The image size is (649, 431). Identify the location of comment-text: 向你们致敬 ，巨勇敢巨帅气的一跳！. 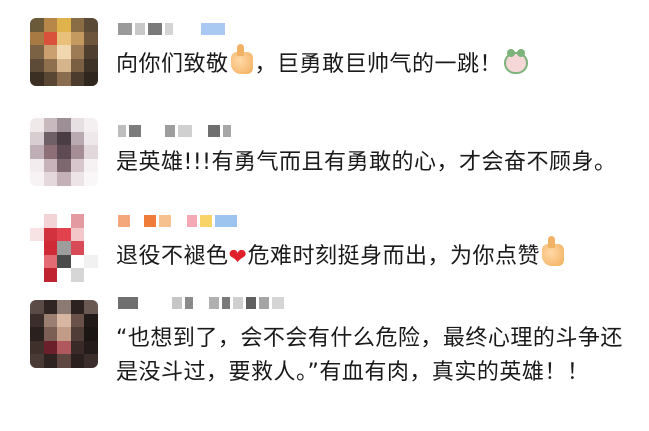
(376, 63).